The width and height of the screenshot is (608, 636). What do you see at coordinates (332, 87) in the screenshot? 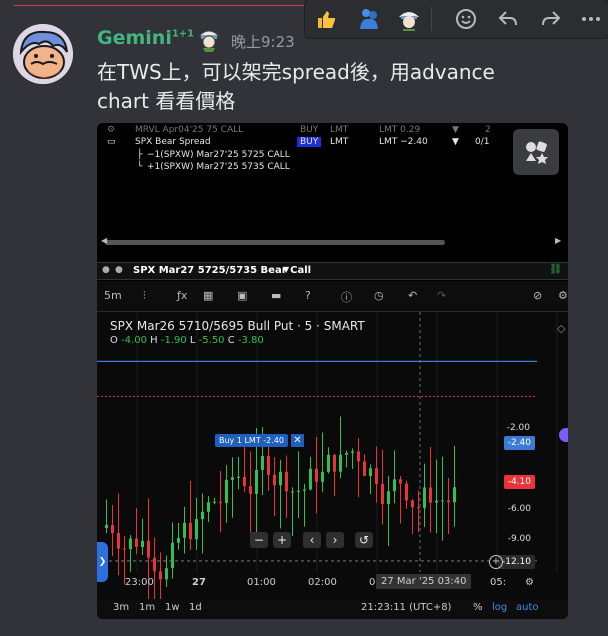
I see `message-content: 在TWS上，可以架完spread後，用advance chart 看看價格` at bounding box center [332, 87].